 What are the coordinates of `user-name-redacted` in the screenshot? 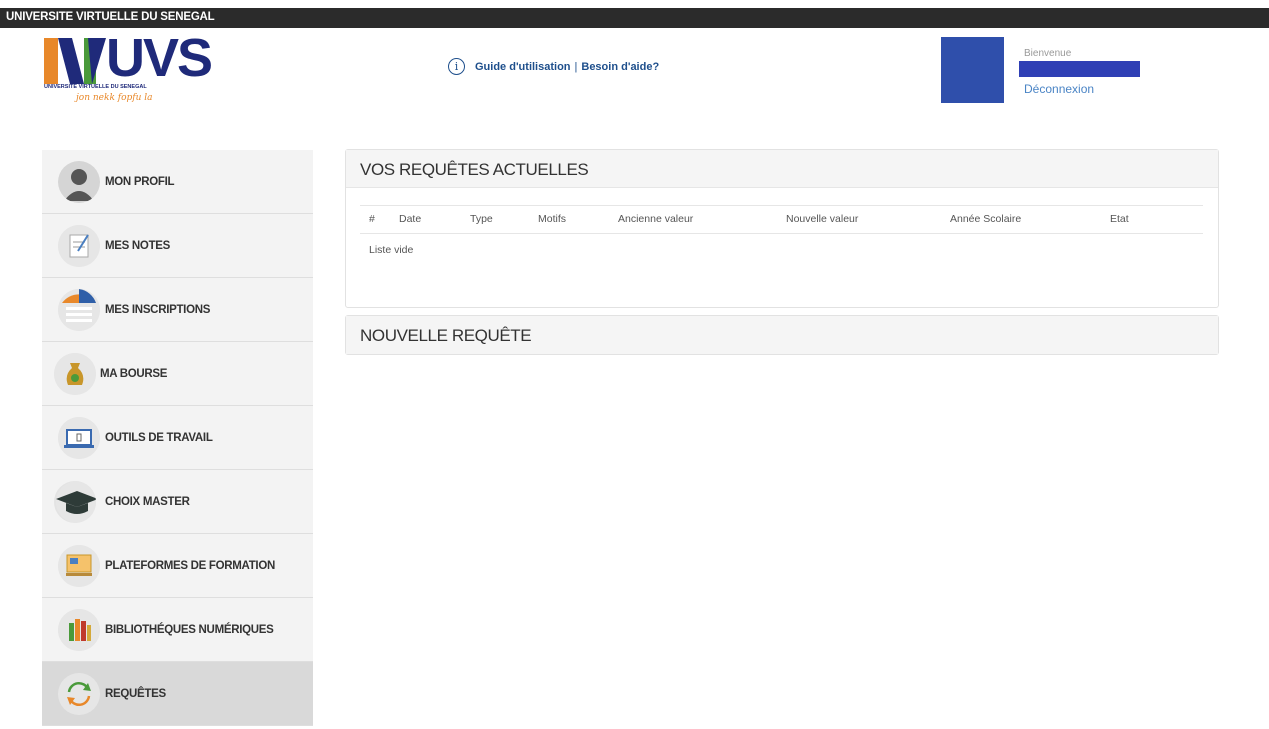 It's located at (1079, 69).